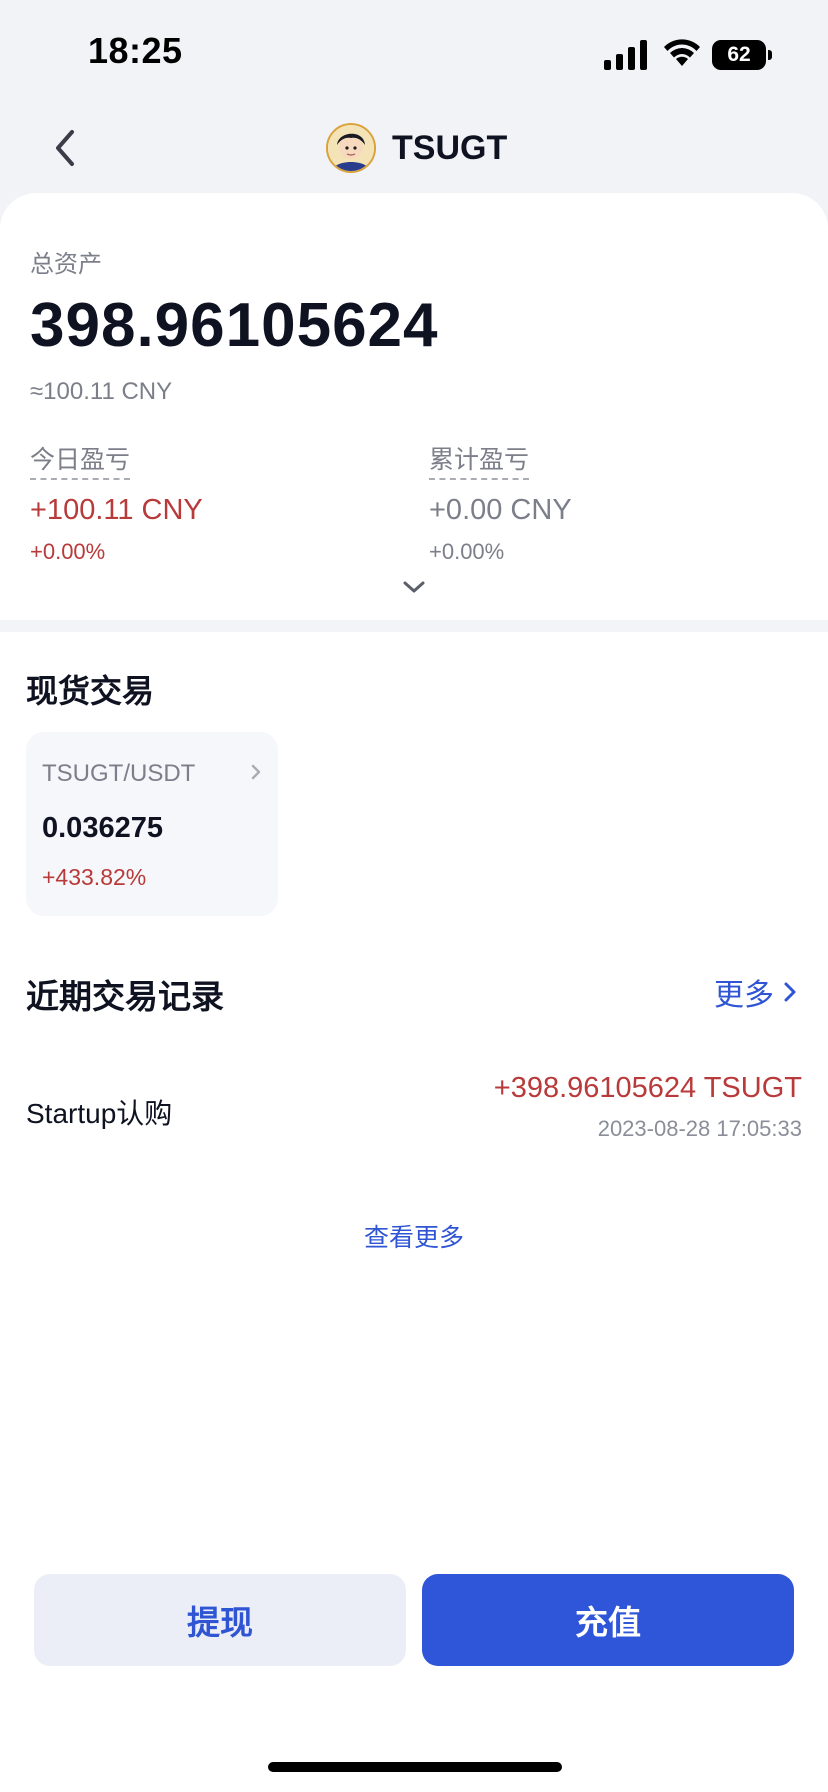 This screenshot has width=828, height=1792. Describe the element at coordinates (500, 510) in the screenshot. I see `cumulative-pnl-amount: +0.00 CNY` at that location.